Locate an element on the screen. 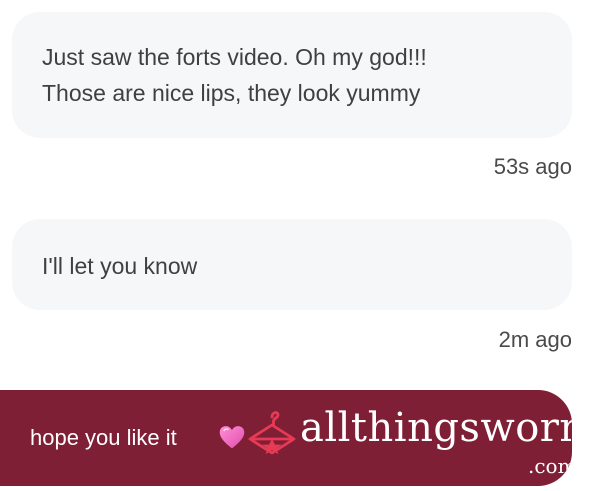 The image size is (600, 491). hanger-icon is located at coordinates (272, 433).